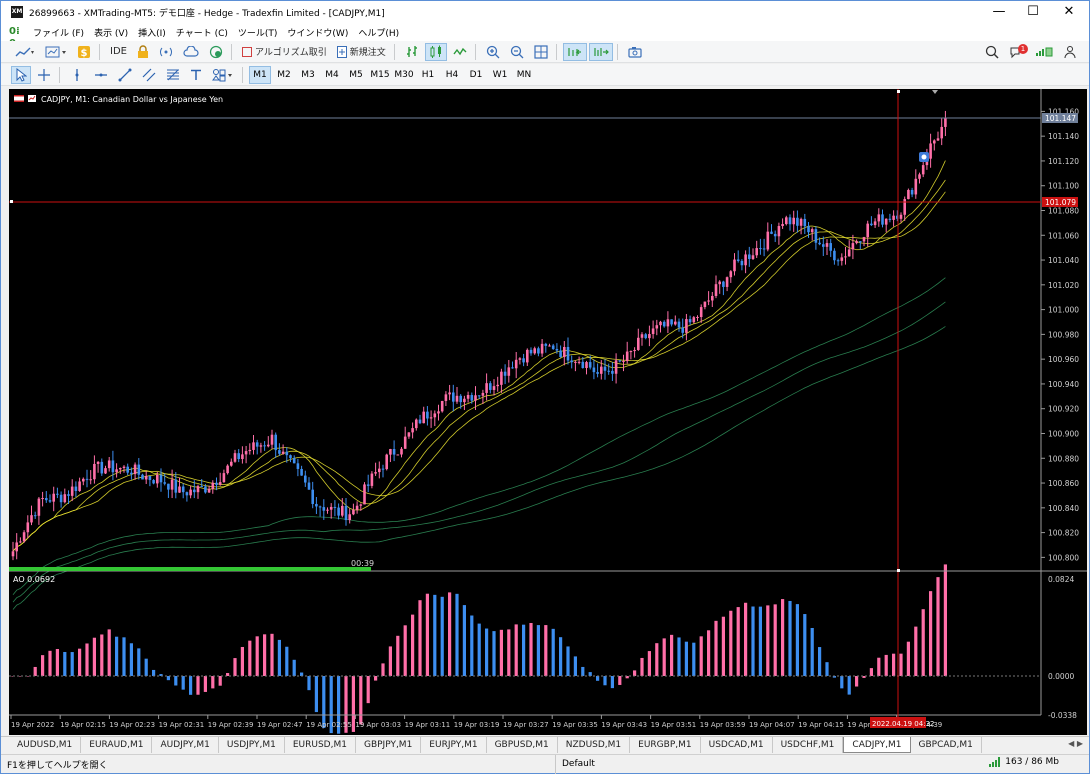 This screenshot has height=774, width=1090. What do you see at coordinates (356, 75) in the screenshot?
I see `timeframe-m5: M5` at bounding box center [356, 75].